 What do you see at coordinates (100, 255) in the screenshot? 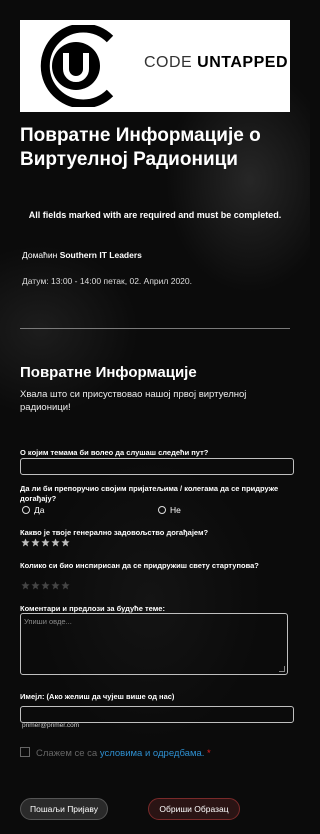
I see `host-name: Southern IT Leaders` at bounding box center [100, 255].